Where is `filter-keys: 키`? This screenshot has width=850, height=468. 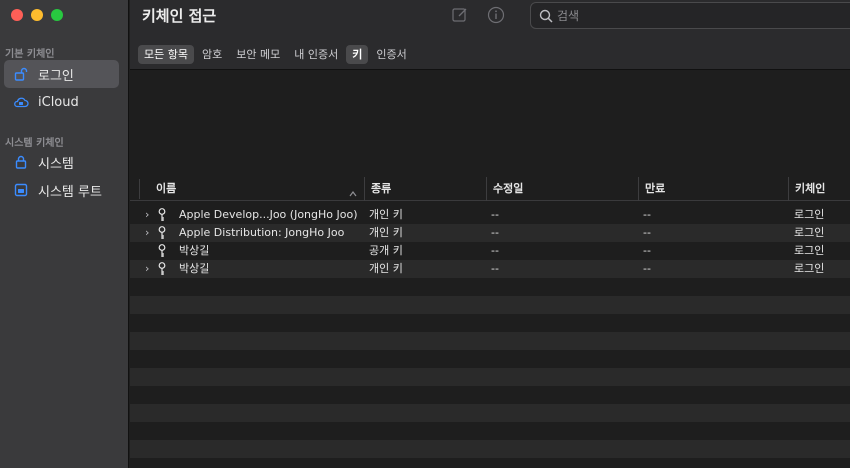 filter-keys: 키 is located at coordinates (357, 54).